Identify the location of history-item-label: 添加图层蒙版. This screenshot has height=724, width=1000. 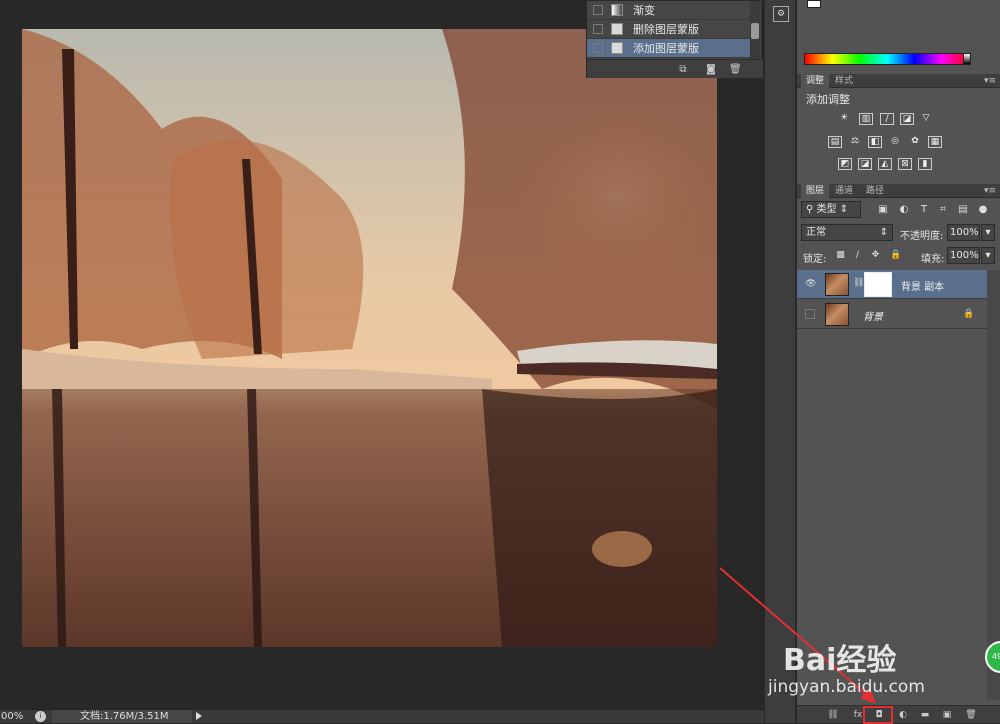
(666, 48).